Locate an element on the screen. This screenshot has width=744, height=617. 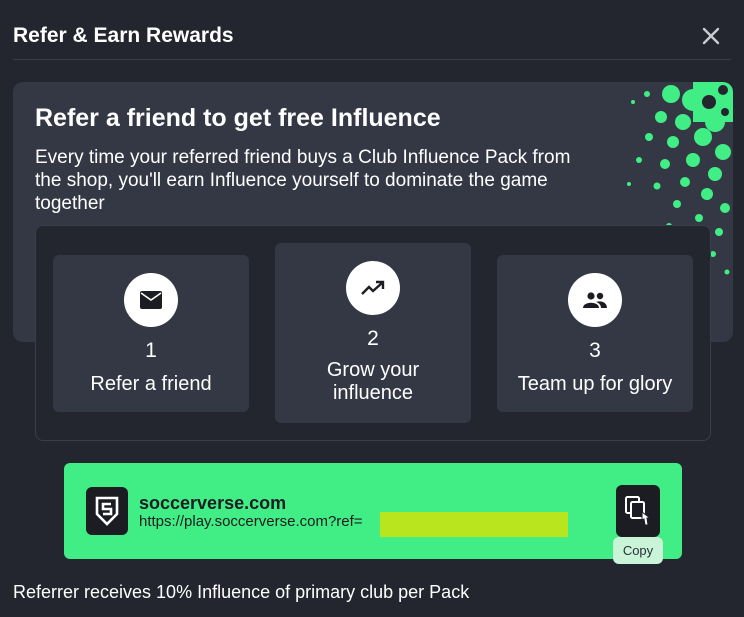
step-label: Refer a friend is located at coordinates (151, 384).